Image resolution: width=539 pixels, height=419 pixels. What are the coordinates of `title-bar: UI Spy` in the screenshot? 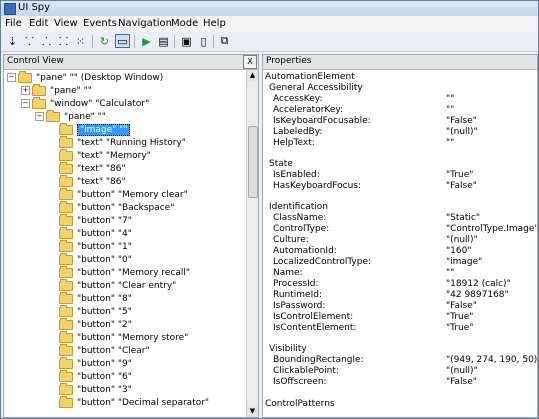 It's located at (269, 8).